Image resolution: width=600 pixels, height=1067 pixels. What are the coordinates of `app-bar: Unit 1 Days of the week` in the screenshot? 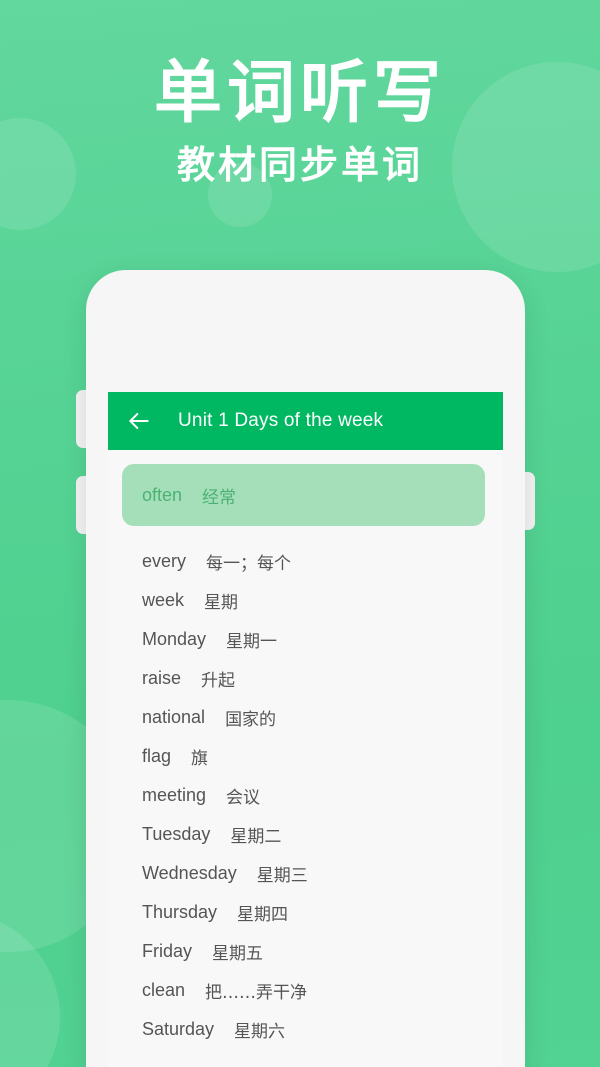 It's located at (305, 421).